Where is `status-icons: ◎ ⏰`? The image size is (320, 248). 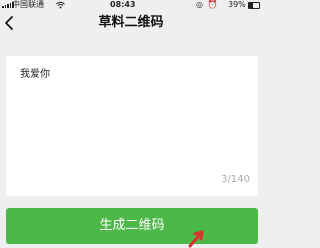 status-icons: ◎ ⏰ is located at coordinates (207, 4).